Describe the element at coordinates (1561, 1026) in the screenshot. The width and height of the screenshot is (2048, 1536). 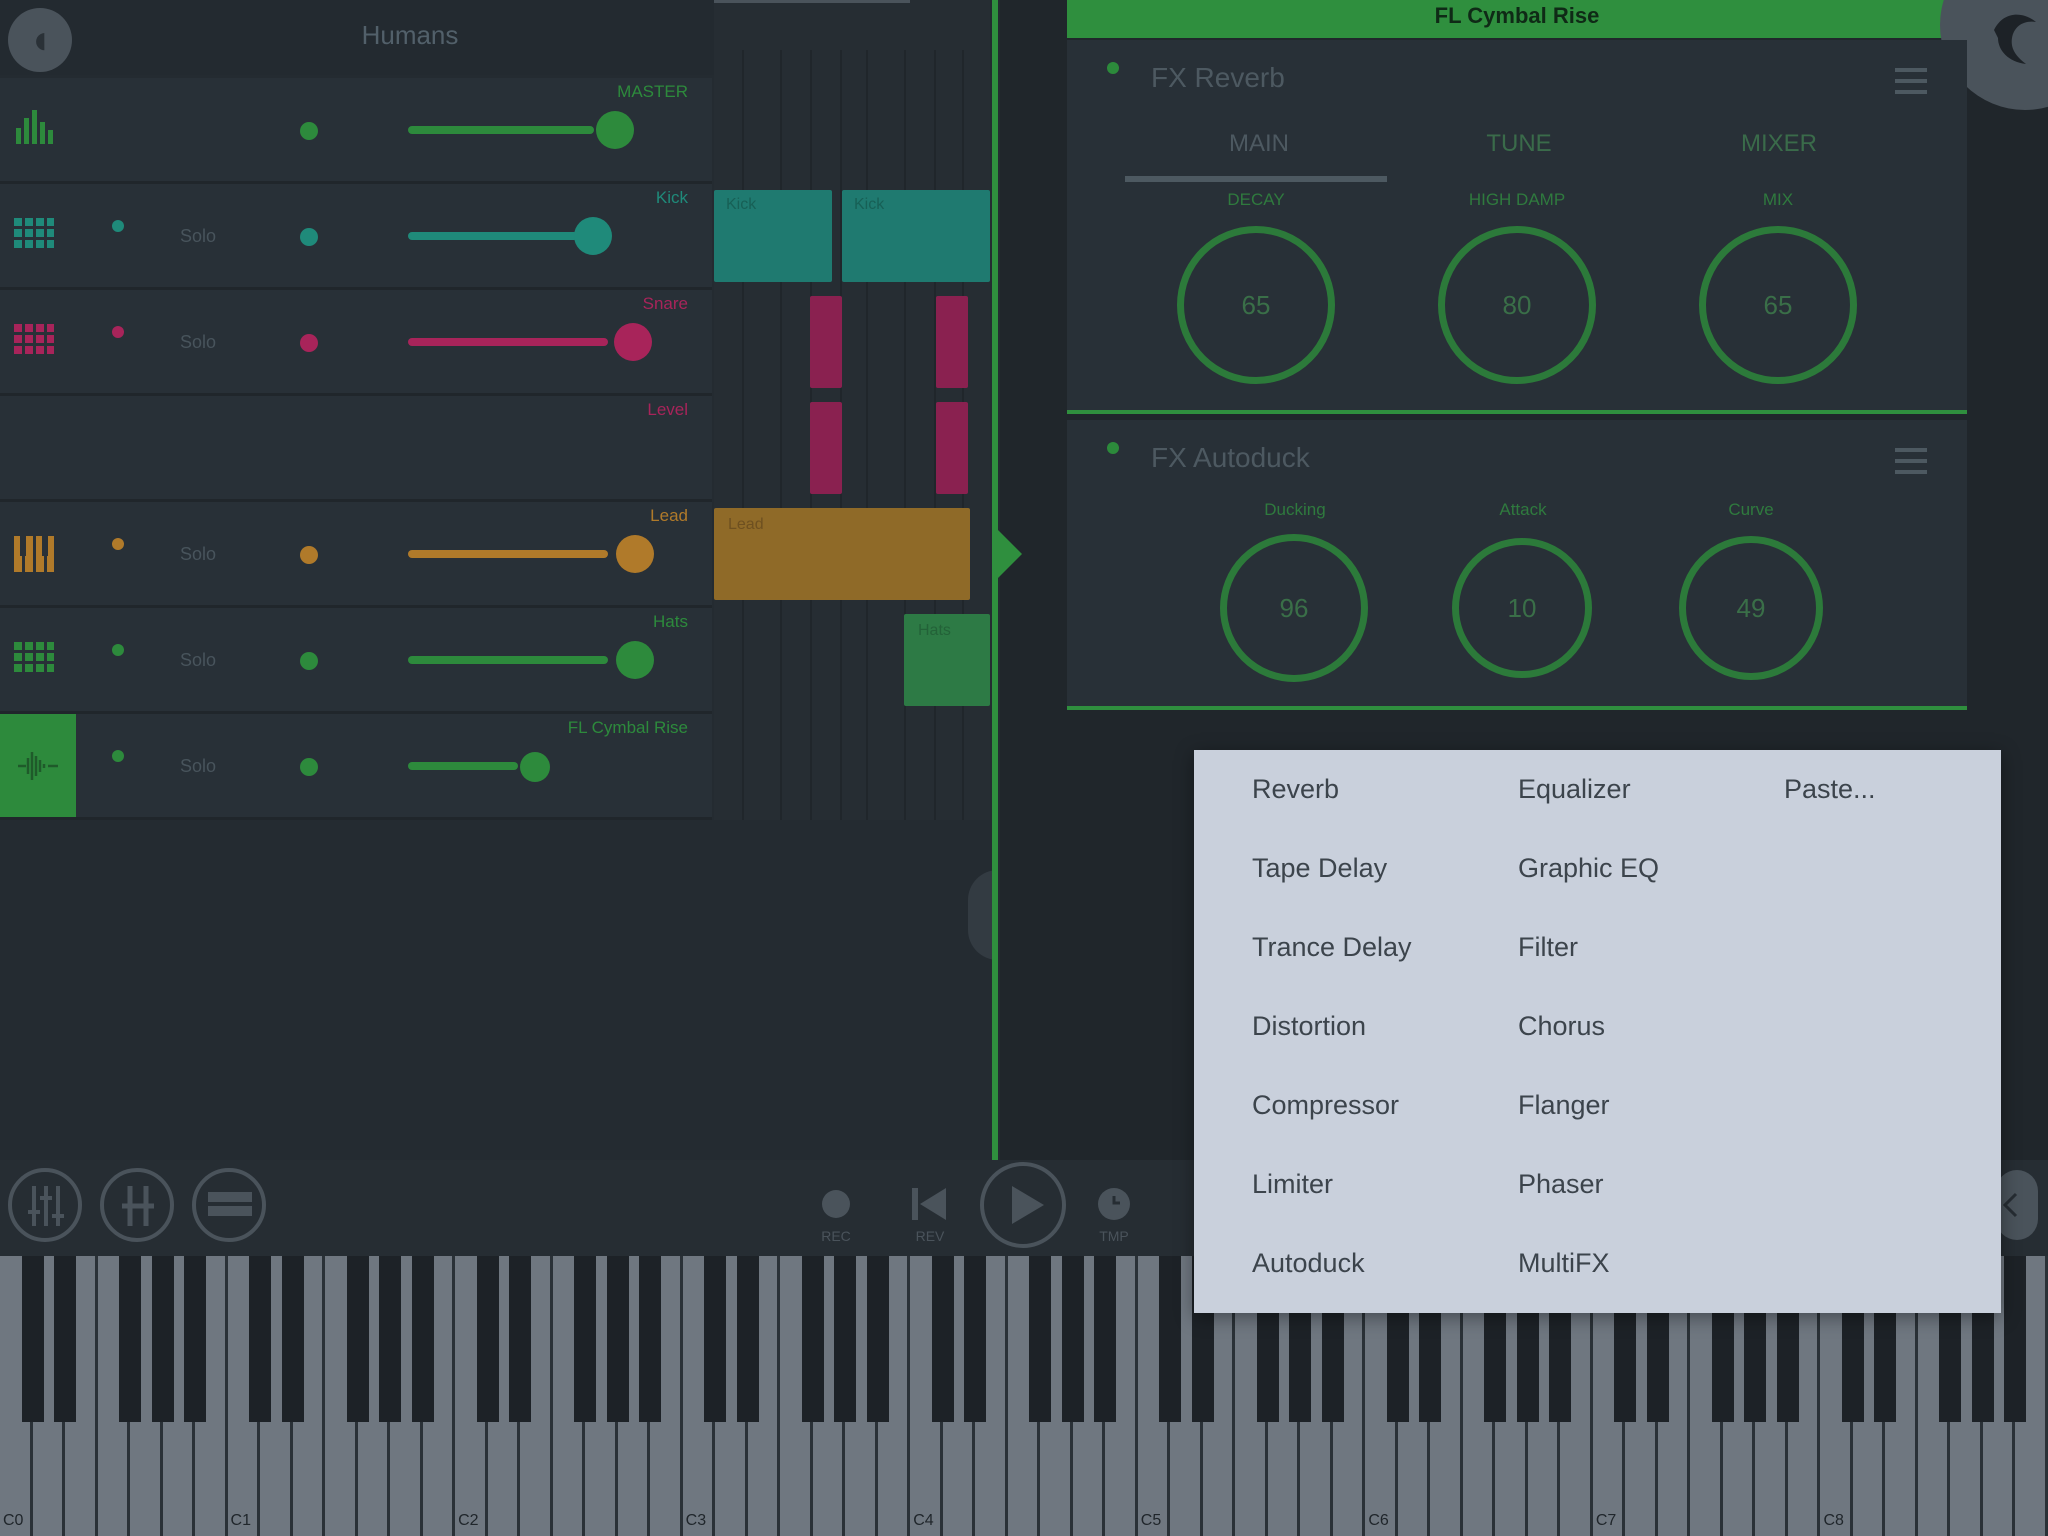
I see `menu-item-chorus: Chorus` at that location.